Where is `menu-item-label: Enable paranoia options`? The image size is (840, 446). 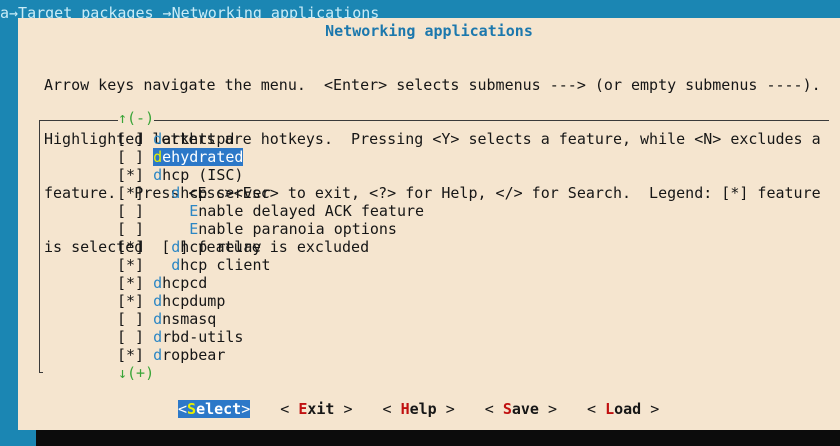
menu-item-label: Enable paranoia options is located at coordinates (293, 229).